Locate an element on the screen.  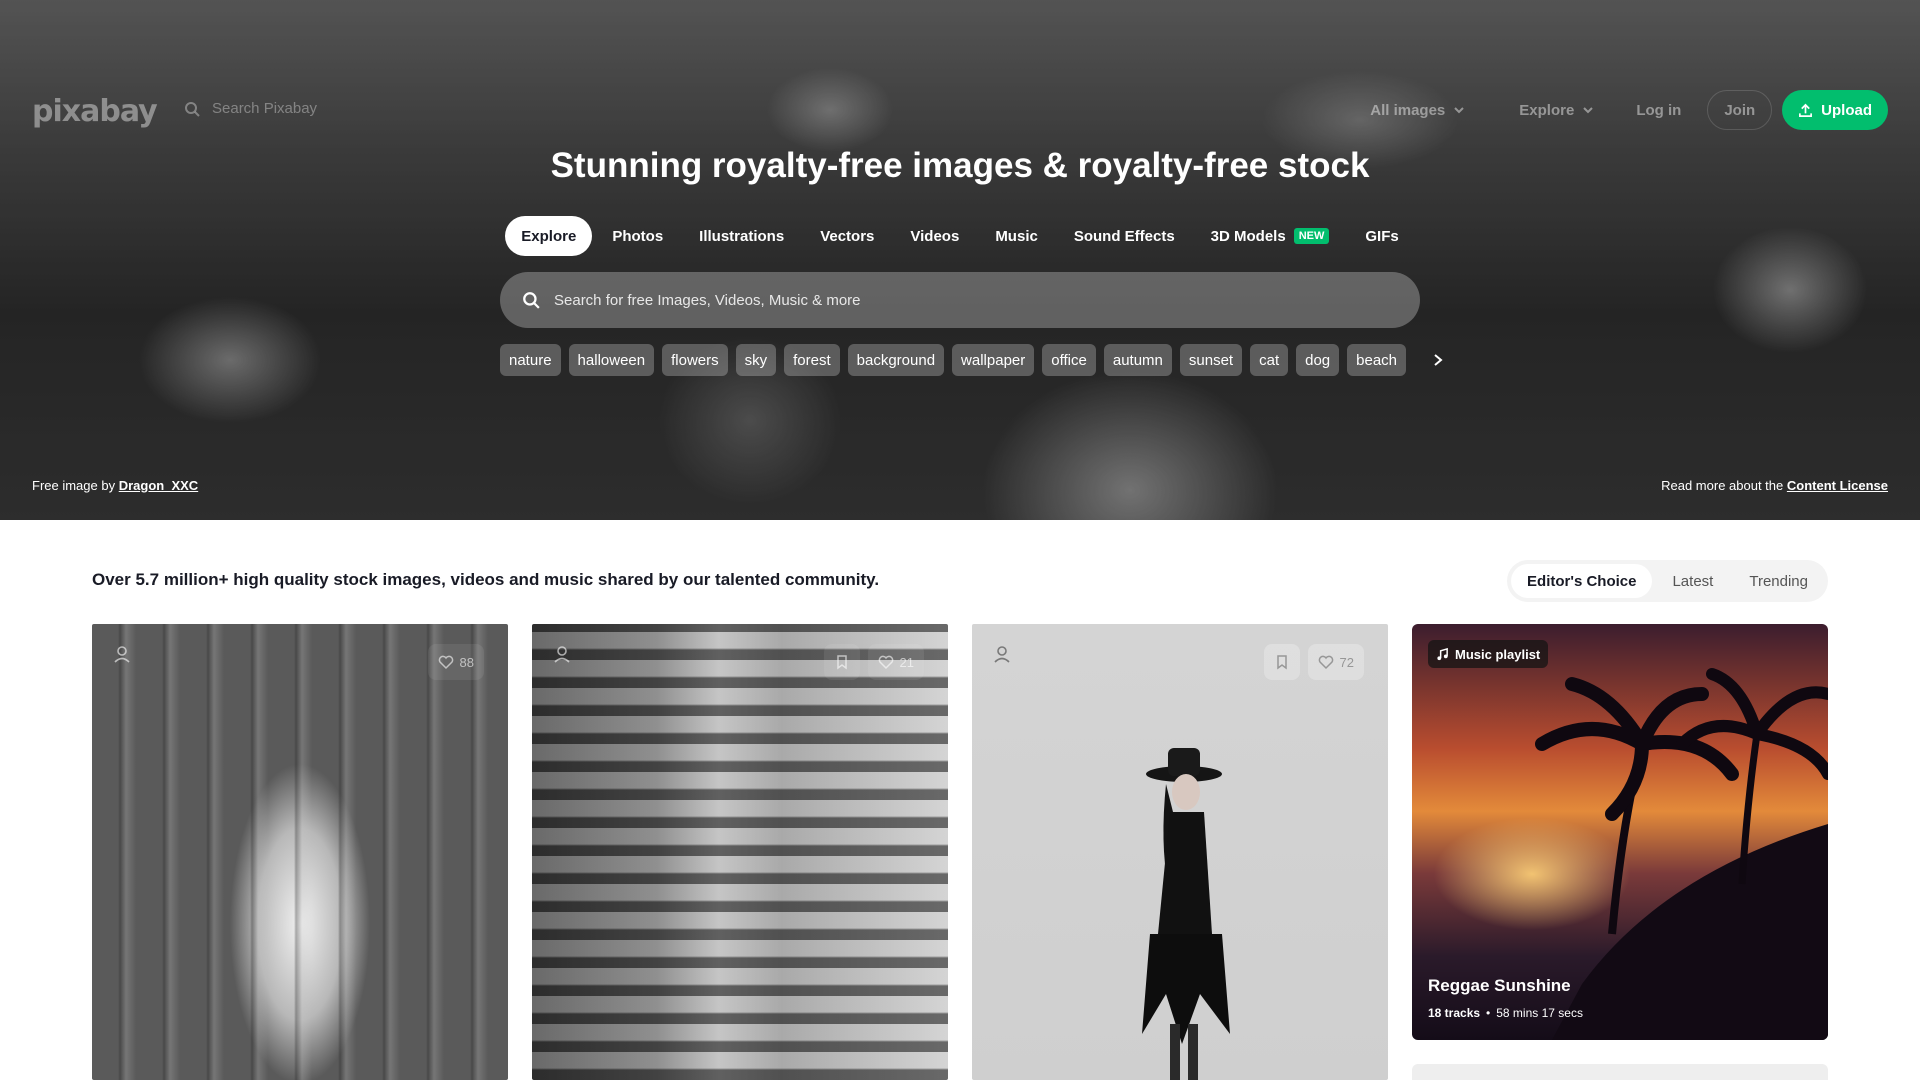
tab-illustrations: Illustrations is located at coordinates (741, 236).